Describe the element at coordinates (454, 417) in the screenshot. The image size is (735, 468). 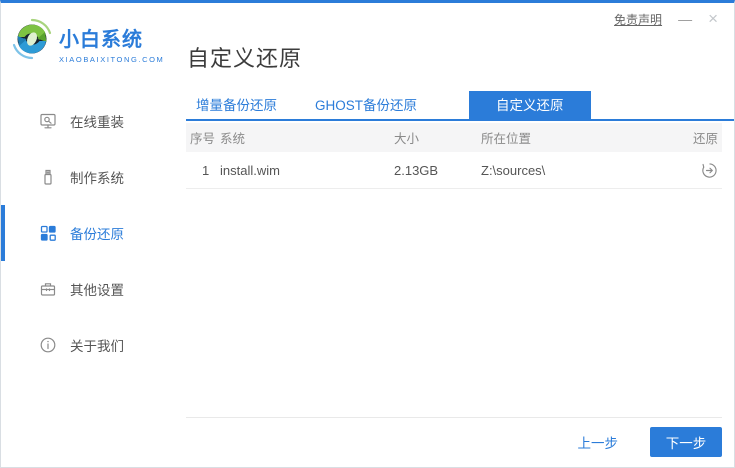
I see `footer-divider` at that location.